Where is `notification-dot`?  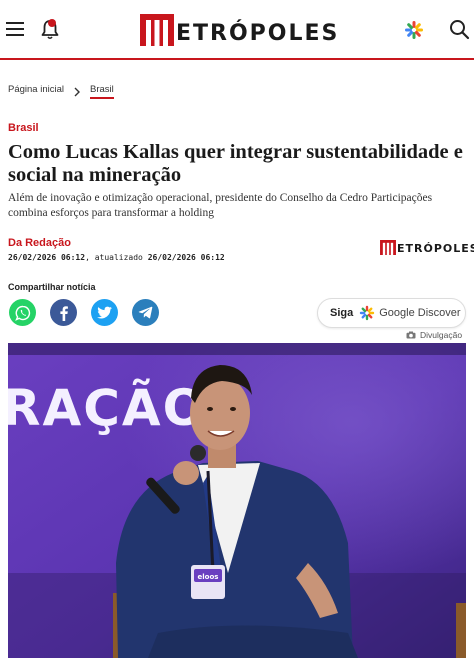
notification-dot is located at coordinates (52, 23).